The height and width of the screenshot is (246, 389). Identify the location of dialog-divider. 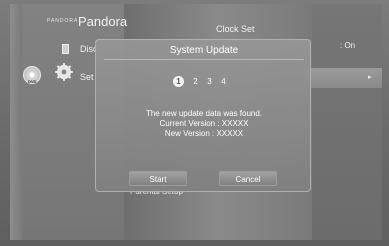
(204, 59).